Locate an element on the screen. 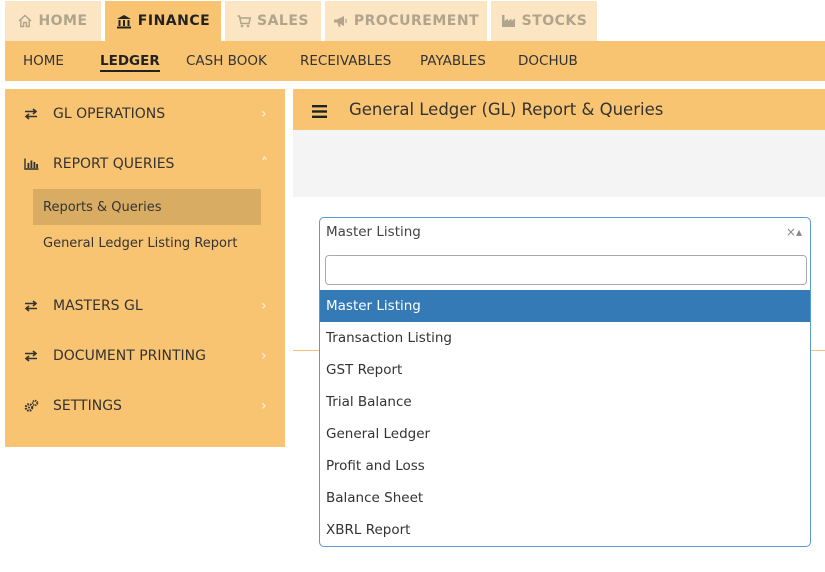 The height and width of the screenshot is (572, 825). option-label: GST Report is located at coordinates (364, 370).